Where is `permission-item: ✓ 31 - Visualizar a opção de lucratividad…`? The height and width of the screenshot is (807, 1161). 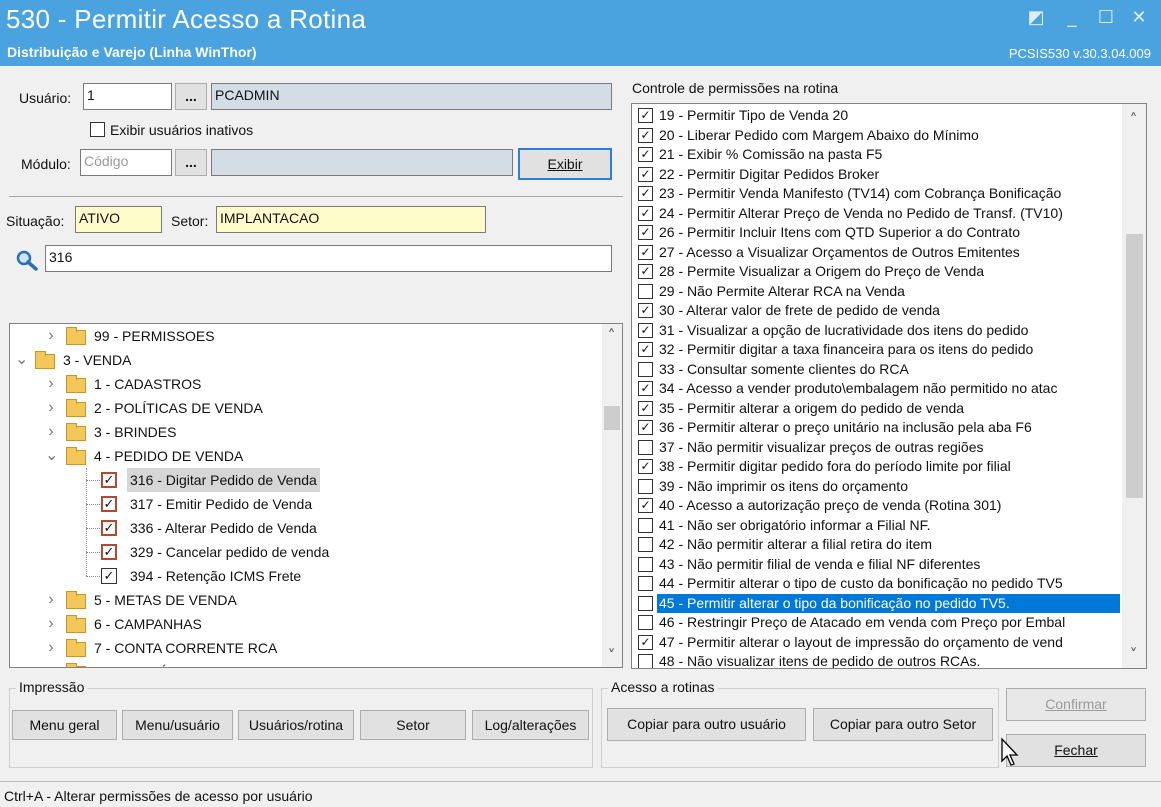
permission-item: ✓ 31 - Visualizar a opção de lucratividad… is located at coordinates (879, 331).